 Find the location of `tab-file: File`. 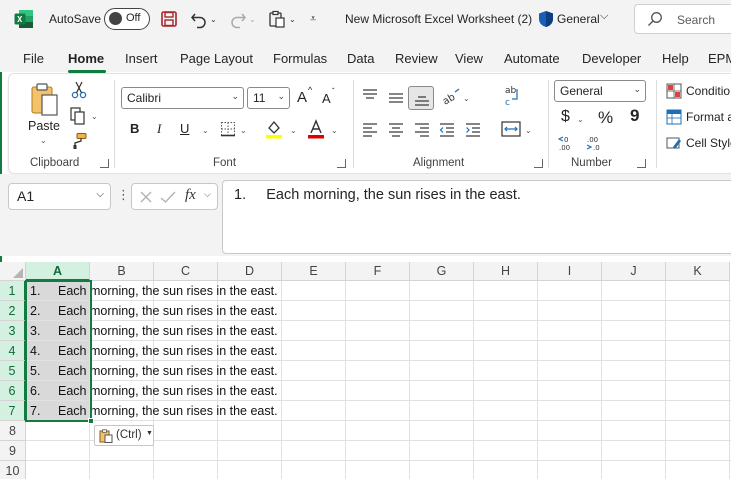

tab-file: File is located at coordinates (33, 58).